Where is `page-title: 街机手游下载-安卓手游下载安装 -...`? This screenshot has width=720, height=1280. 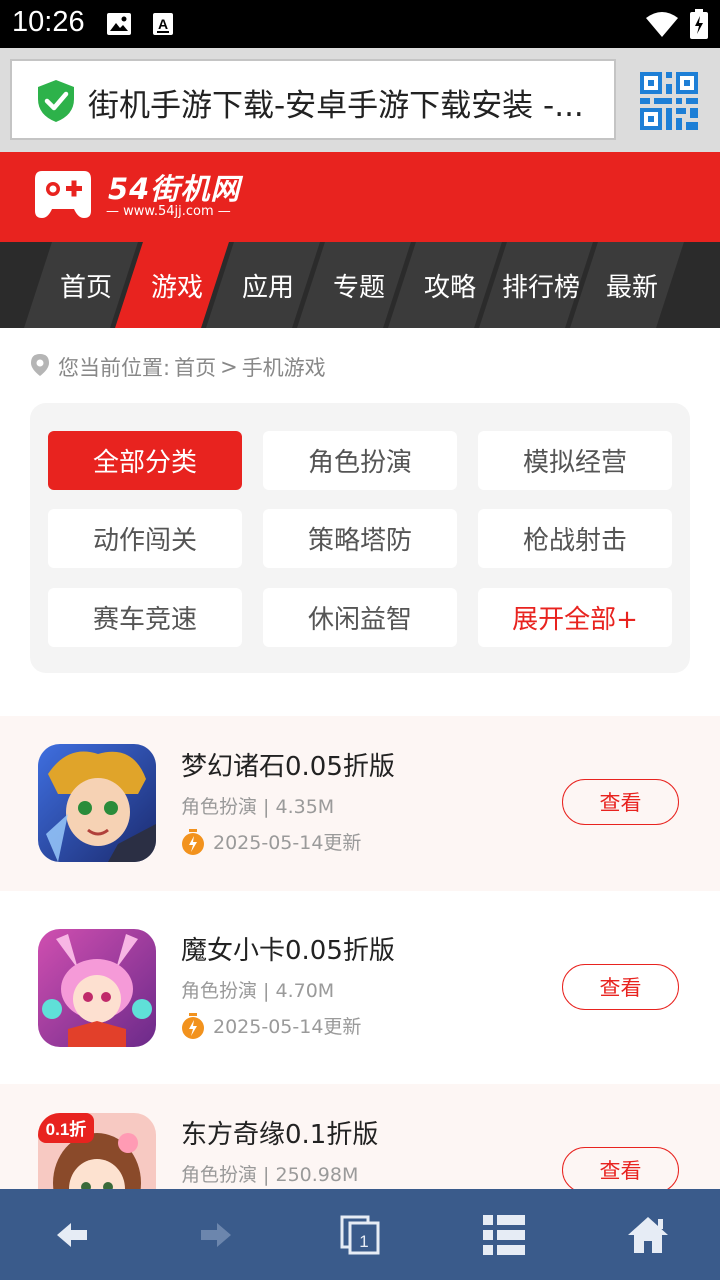
page-title: 街机手游下载-安卓手游下载安装 -... is located at coordinates (336, 106).